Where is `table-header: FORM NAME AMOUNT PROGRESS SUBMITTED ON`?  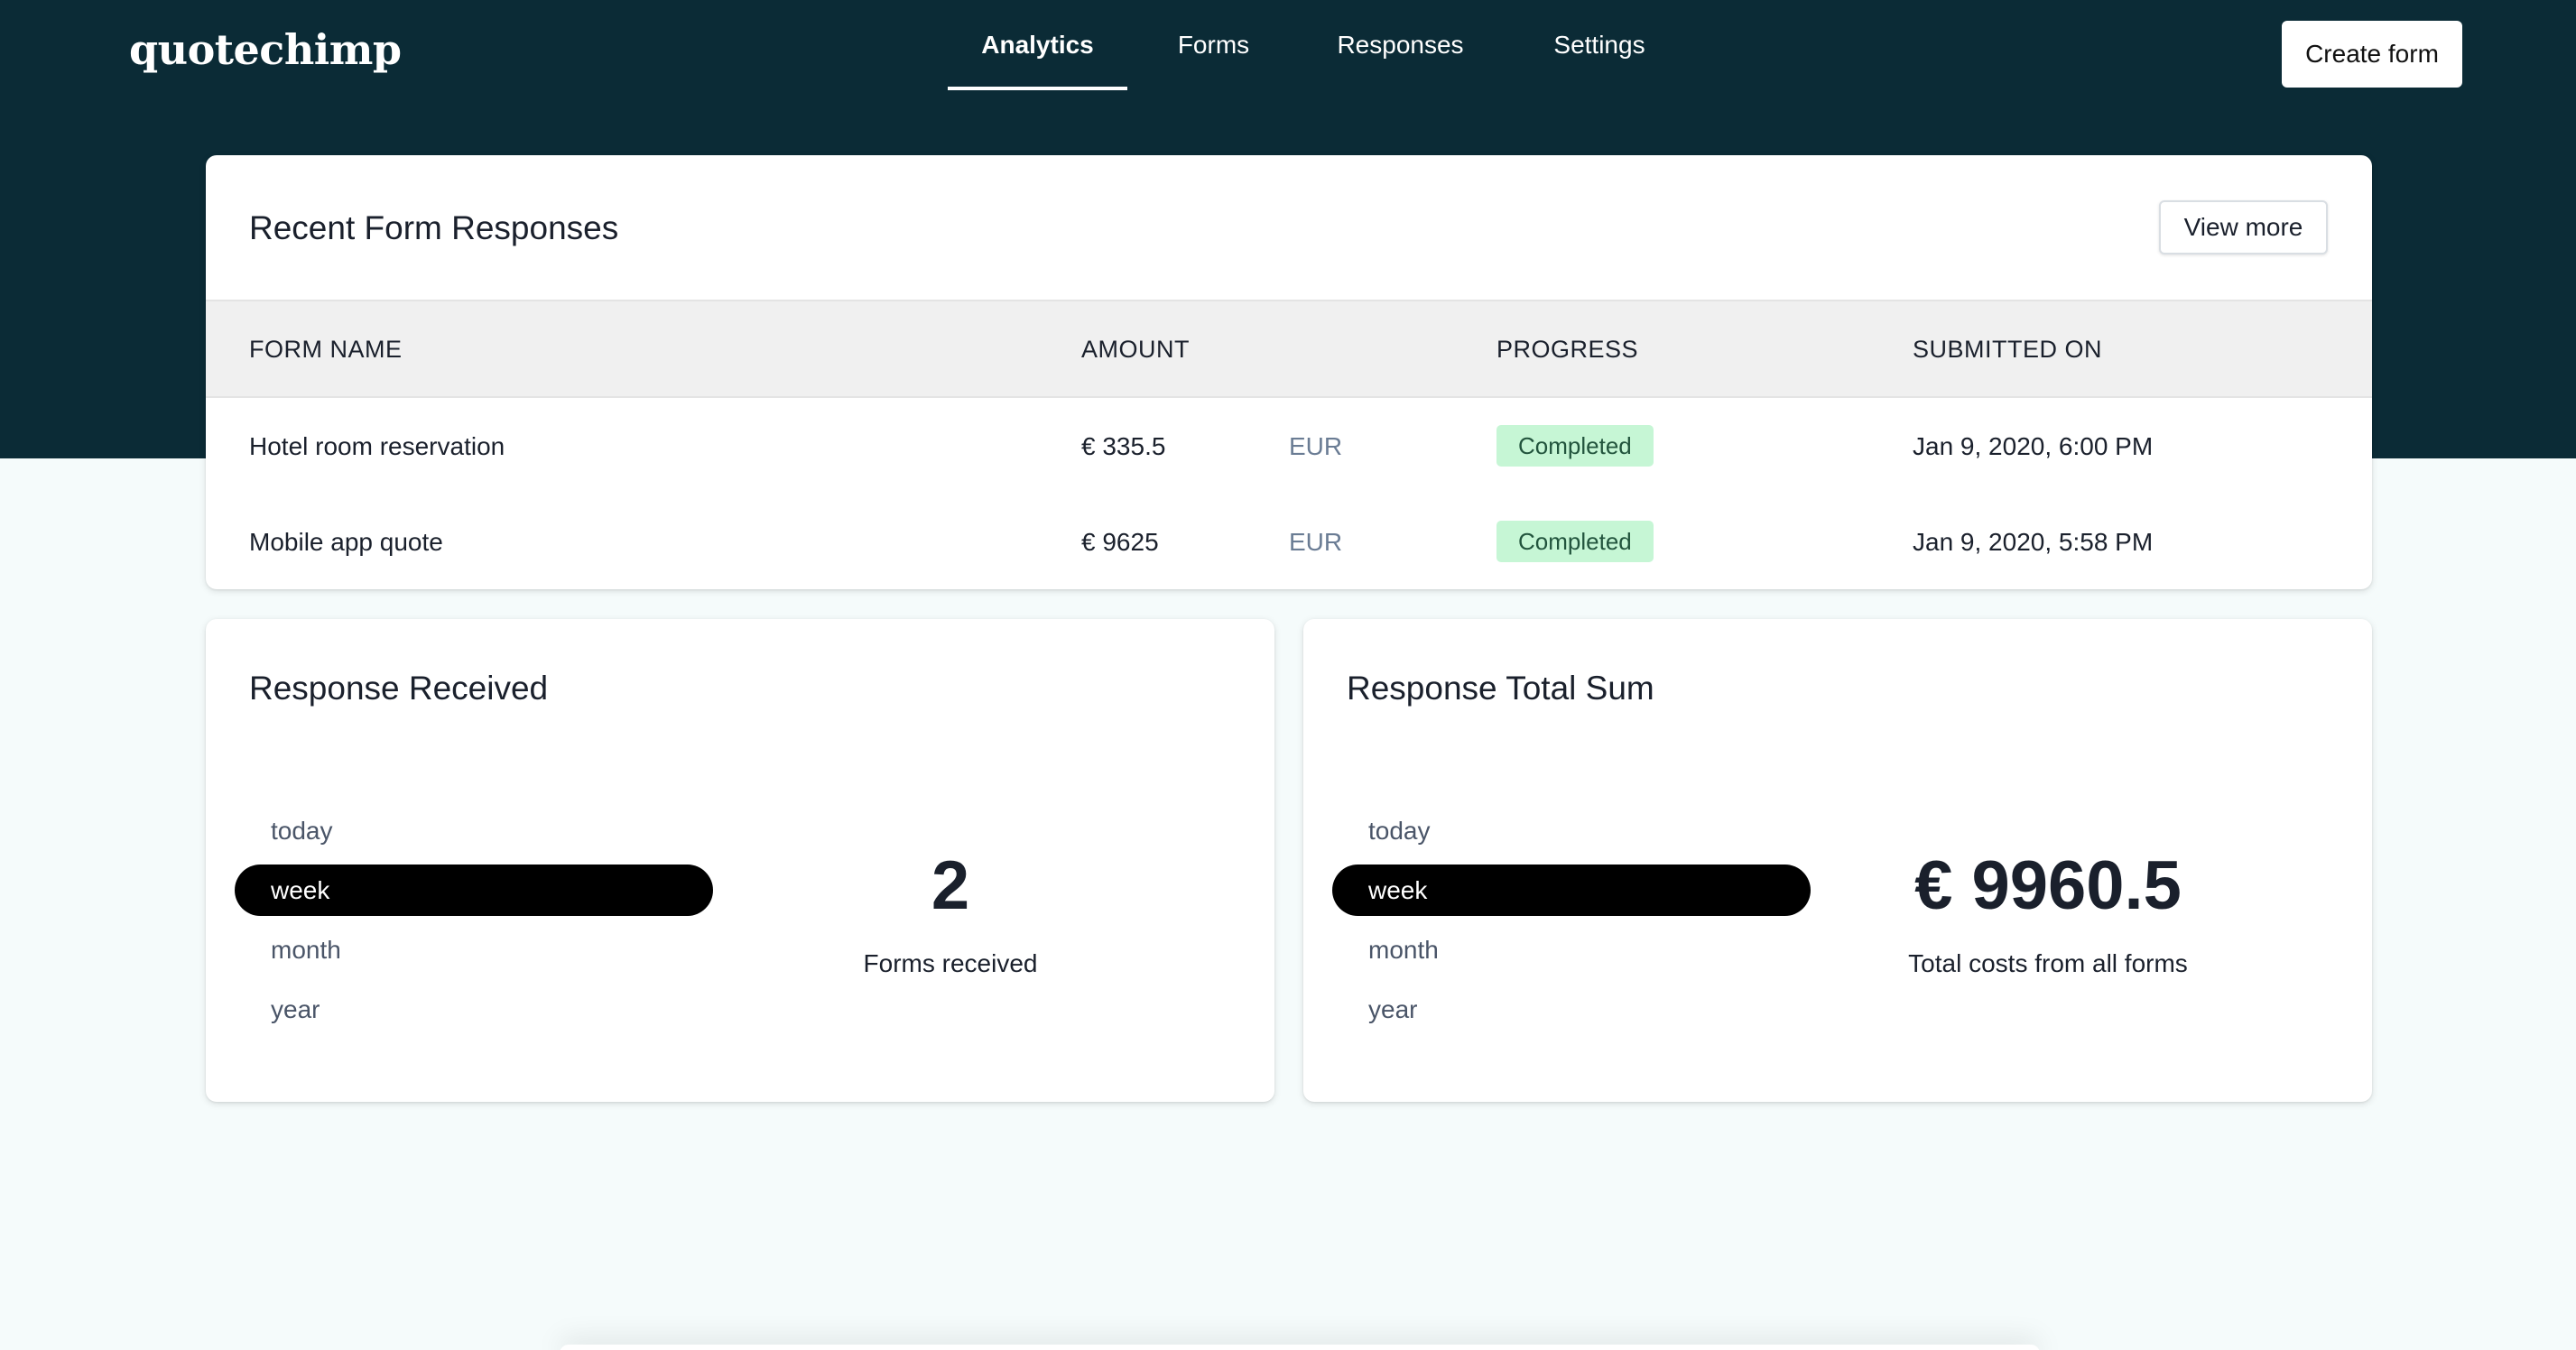
table-header: FORM NAME AMOUNT PROGRESS SUBMITTED ON is located at coordinates (1289, 349).